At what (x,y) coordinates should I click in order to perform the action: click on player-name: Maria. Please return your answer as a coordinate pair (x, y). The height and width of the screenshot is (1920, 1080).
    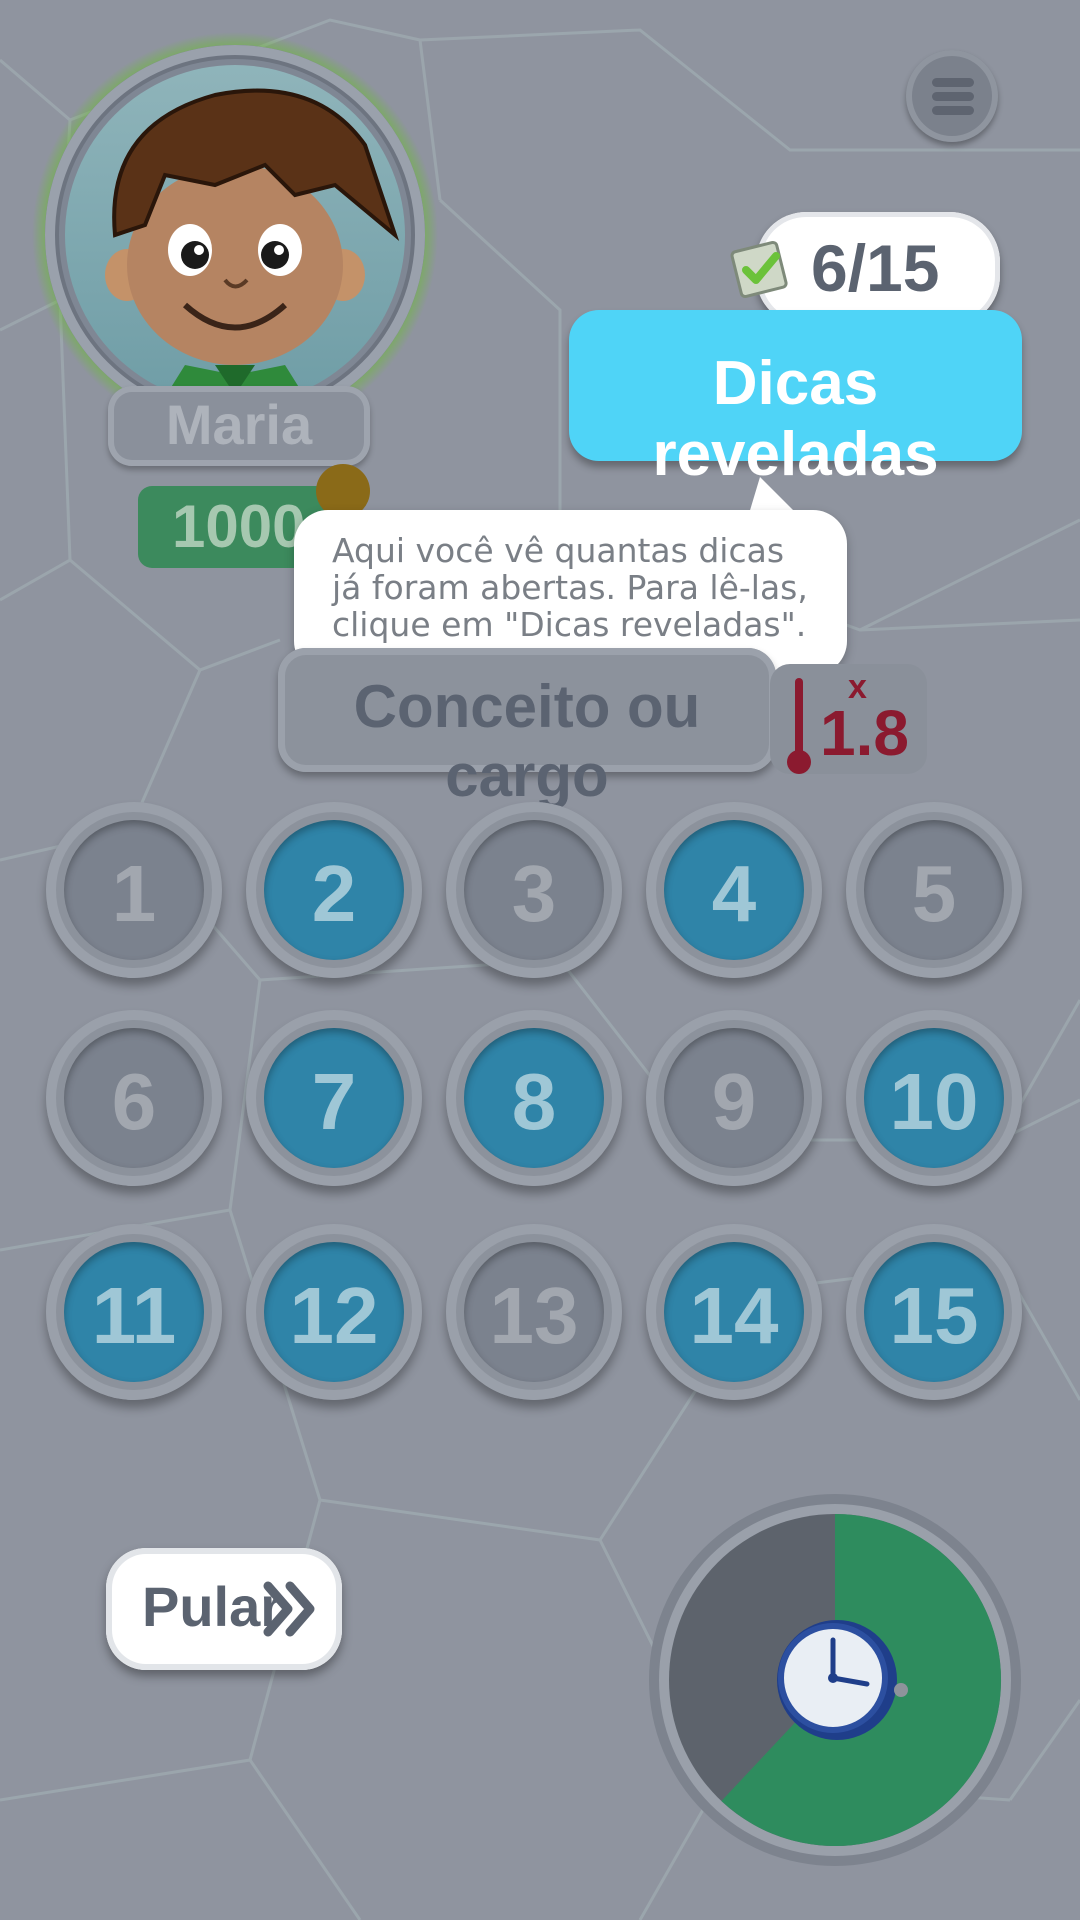
    Looking at the image, I should click on (239, 424).